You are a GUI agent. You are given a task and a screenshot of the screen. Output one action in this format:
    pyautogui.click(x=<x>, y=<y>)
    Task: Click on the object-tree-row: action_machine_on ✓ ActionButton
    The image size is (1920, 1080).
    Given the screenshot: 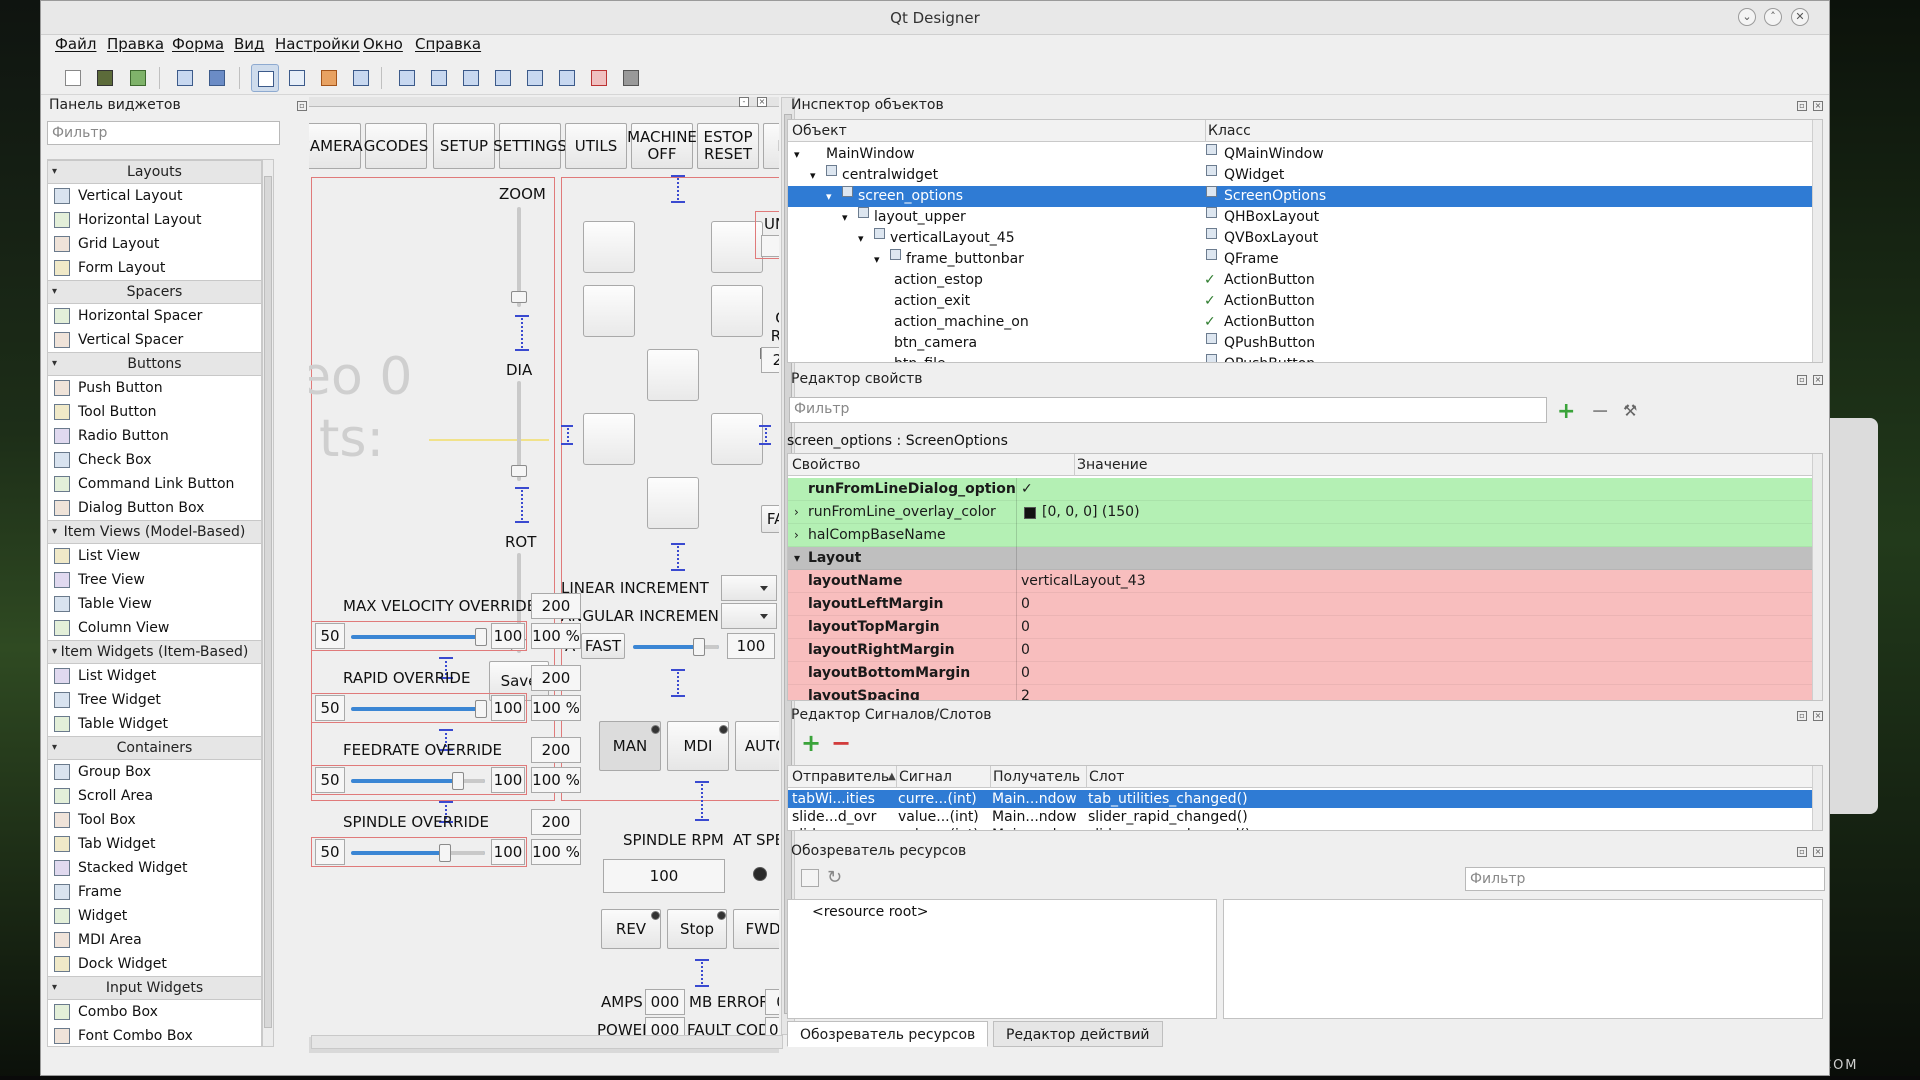 What is the action you would take?
    pyautogui.click(x=1300, y=322)
    